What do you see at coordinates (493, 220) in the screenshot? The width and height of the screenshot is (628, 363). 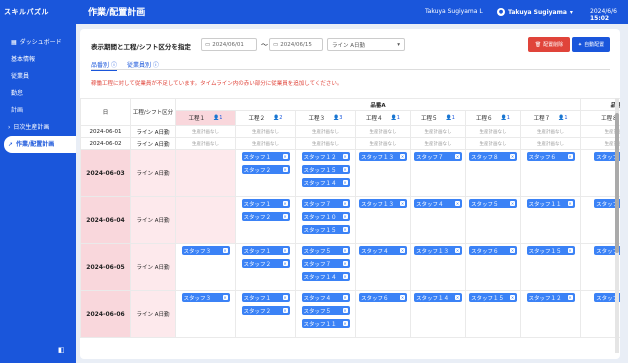 I see `assignment-cell: スタッフ５ ✕` at bounding box center [493, 220].